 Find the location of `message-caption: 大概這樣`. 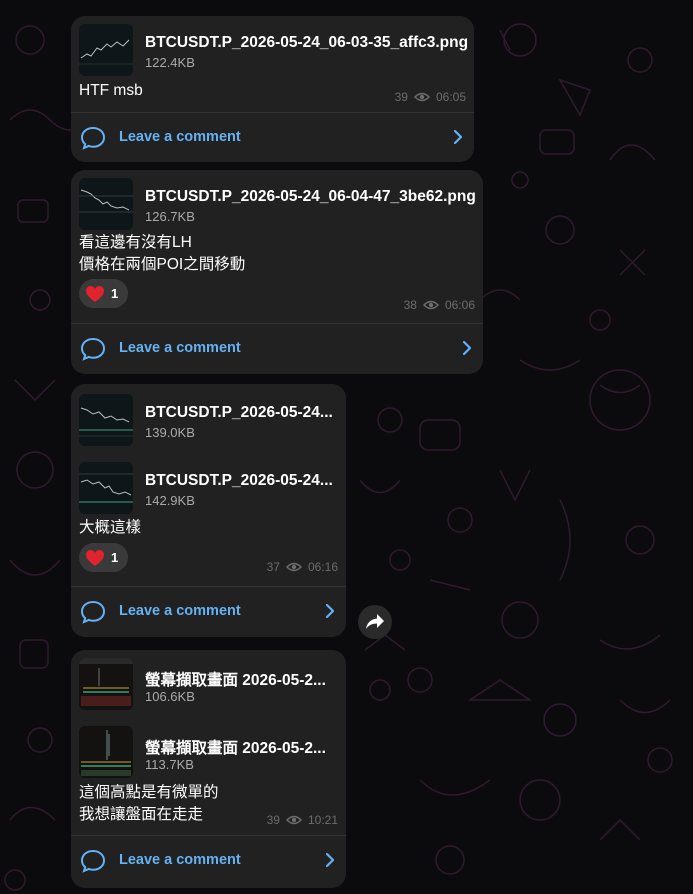

message-caption: 大概這樣 is located at coordinates (110, 528).